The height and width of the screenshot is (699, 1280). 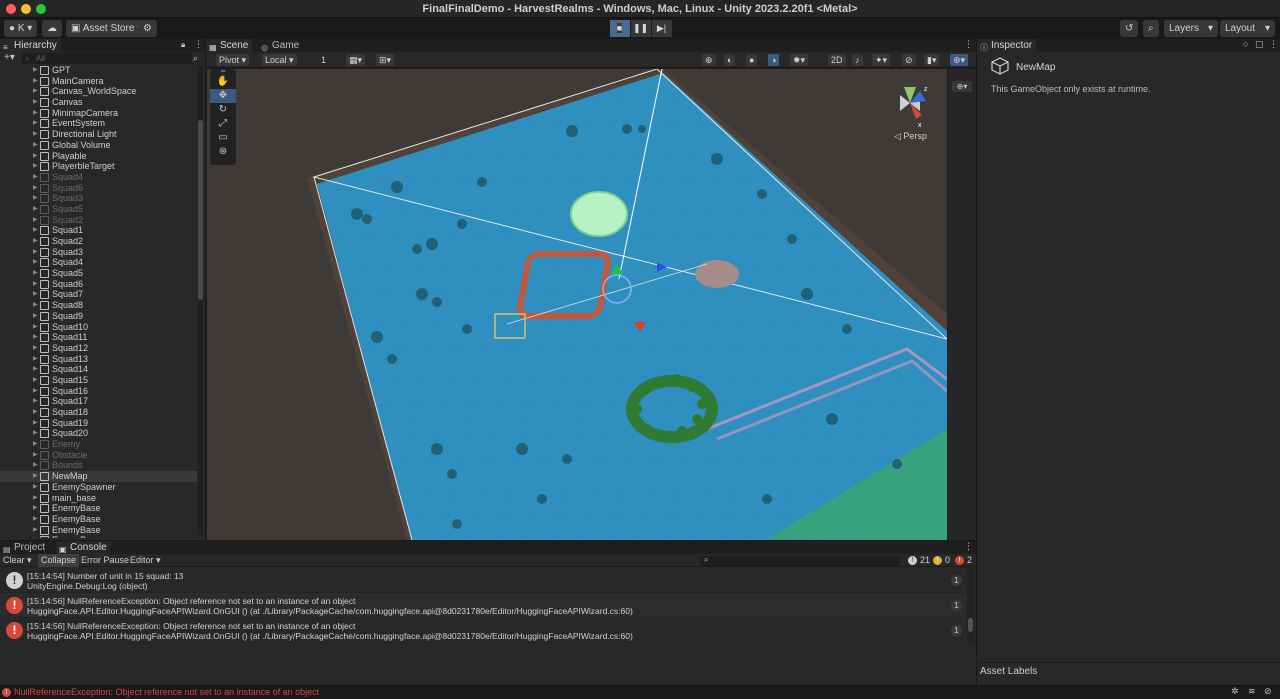 I want to click on scale-tool: ⤢, so click(x=223, y=124).